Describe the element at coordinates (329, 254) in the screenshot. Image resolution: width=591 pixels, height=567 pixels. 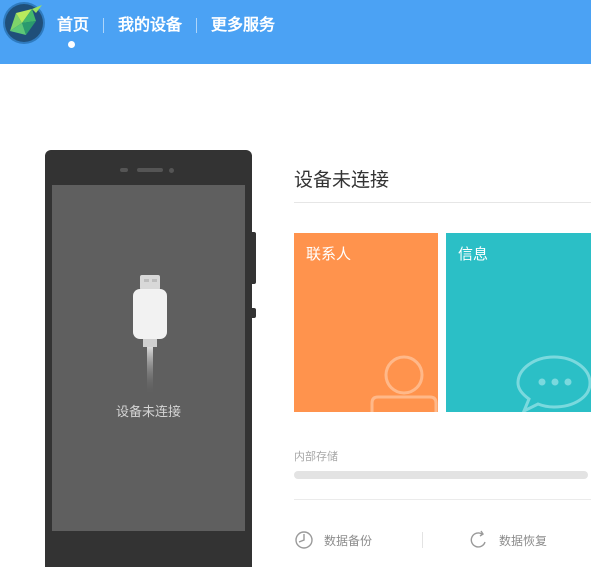
I see `contacts-tile-label: 联系人` at that location.